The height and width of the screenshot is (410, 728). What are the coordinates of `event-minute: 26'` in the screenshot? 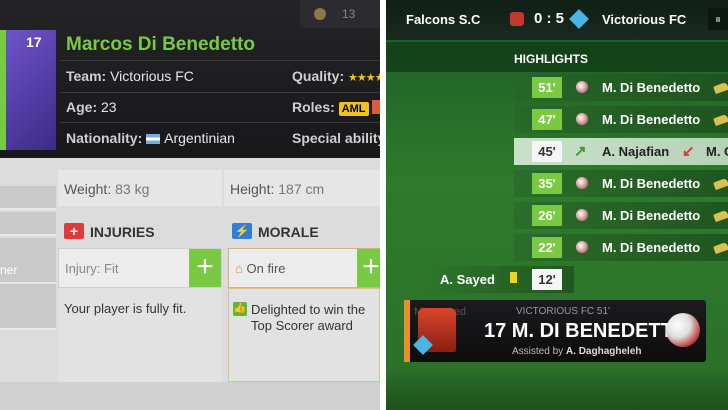 It's located at (547, 215).